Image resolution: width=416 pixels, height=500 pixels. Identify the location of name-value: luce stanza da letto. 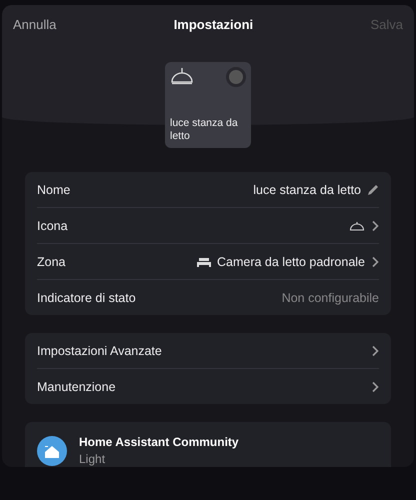
(307, 189).